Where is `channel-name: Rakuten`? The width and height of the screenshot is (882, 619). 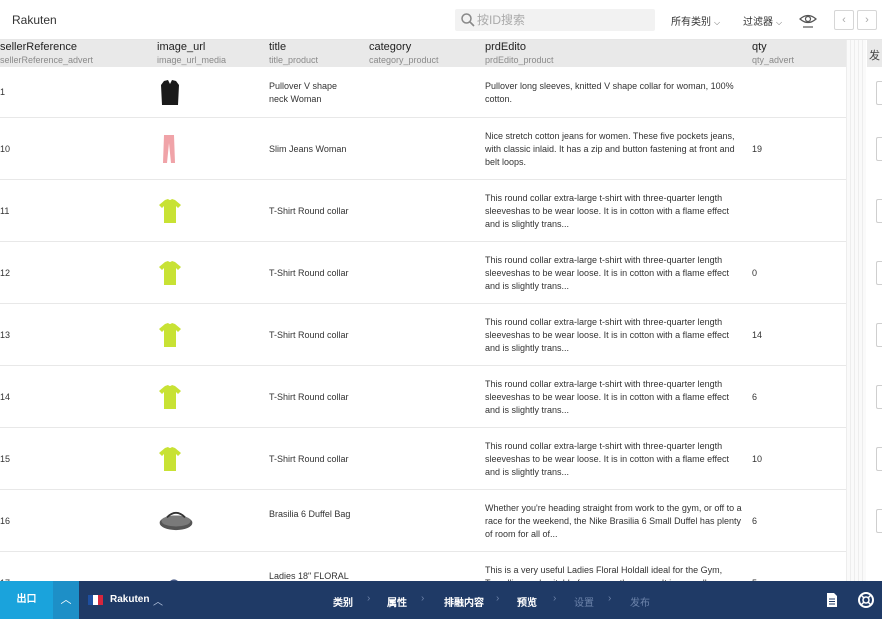 channel-name: Rakuten is located at coordinates (129, 599).